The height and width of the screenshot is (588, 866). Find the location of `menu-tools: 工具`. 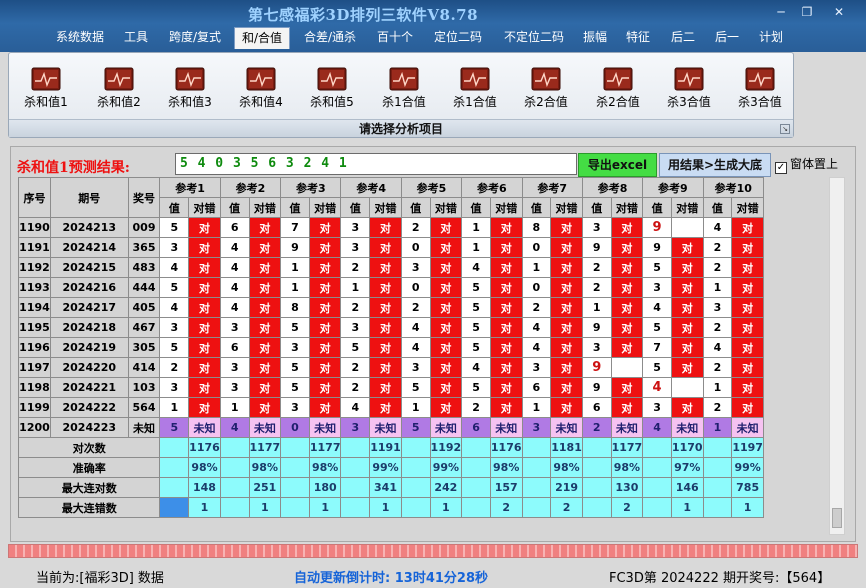

menu-tools: 工具 is located at coordinates (136, 38).